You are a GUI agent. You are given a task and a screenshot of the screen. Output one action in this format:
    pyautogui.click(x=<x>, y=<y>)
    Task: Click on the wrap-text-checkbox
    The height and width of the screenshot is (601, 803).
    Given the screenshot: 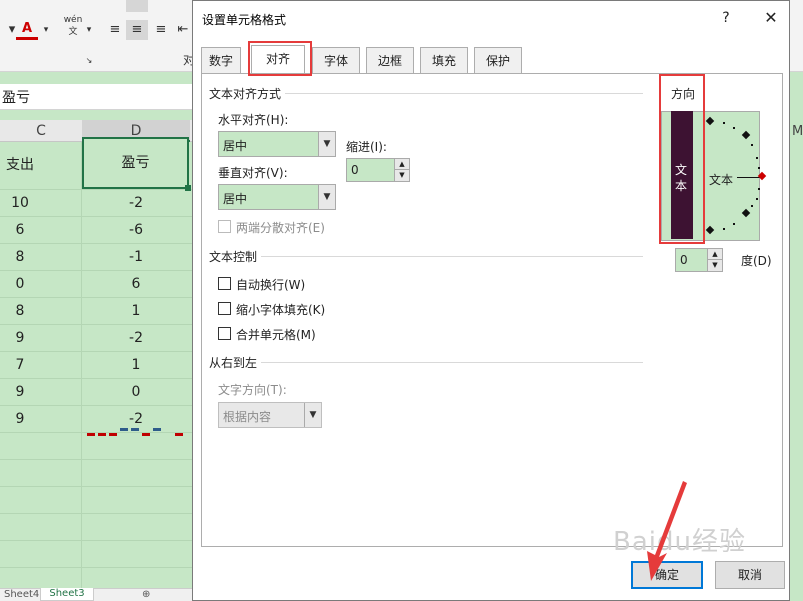 What is the action you would take?
    pyautogui.click(x=224, y=283)
    